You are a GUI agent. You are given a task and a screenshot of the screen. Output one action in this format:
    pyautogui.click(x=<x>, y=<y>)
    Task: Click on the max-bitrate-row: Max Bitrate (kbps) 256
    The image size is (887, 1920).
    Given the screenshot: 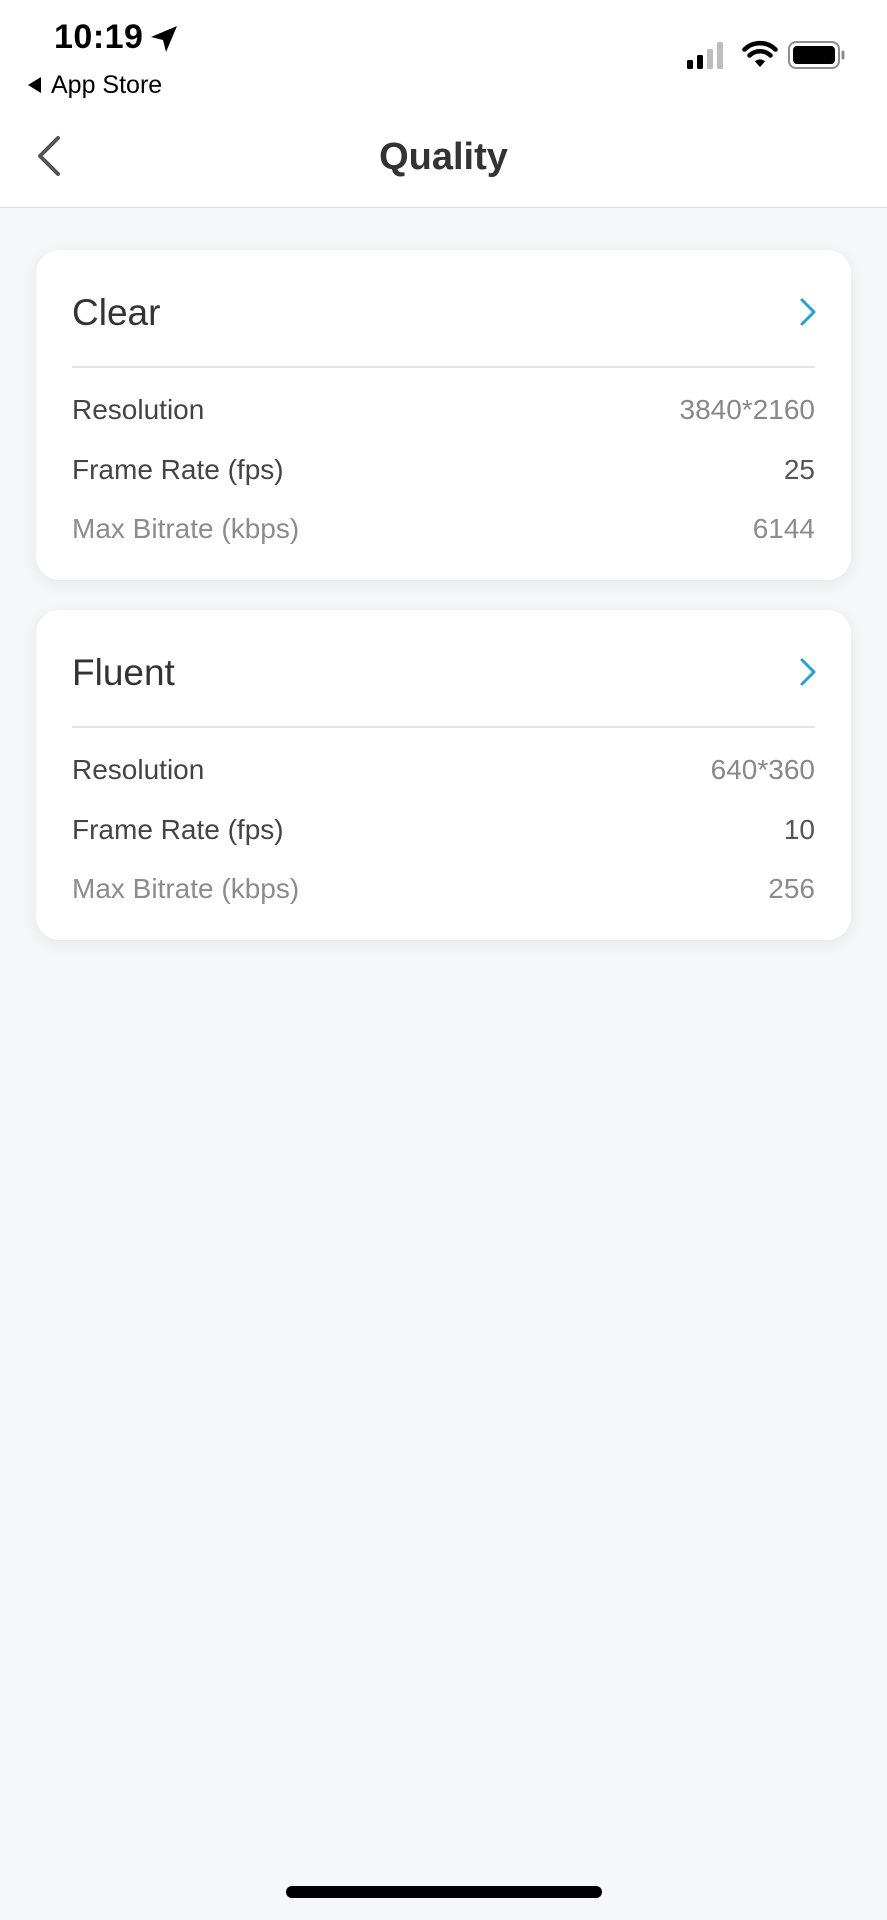 What is the action you would take?
    pyautogui.click(x=443, y=889)
    